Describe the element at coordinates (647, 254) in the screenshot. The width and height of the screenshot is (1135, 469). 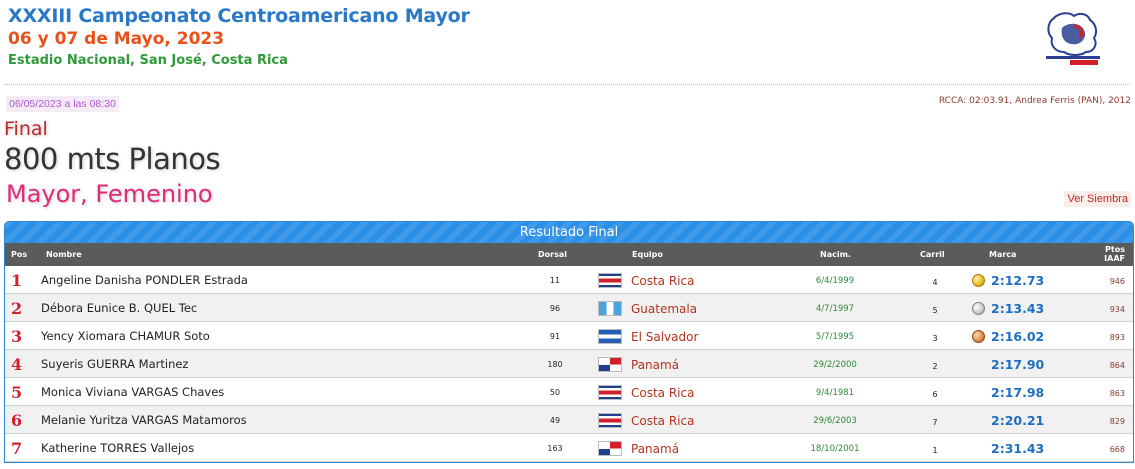
I see `col-header-team: Equipo` at that location.